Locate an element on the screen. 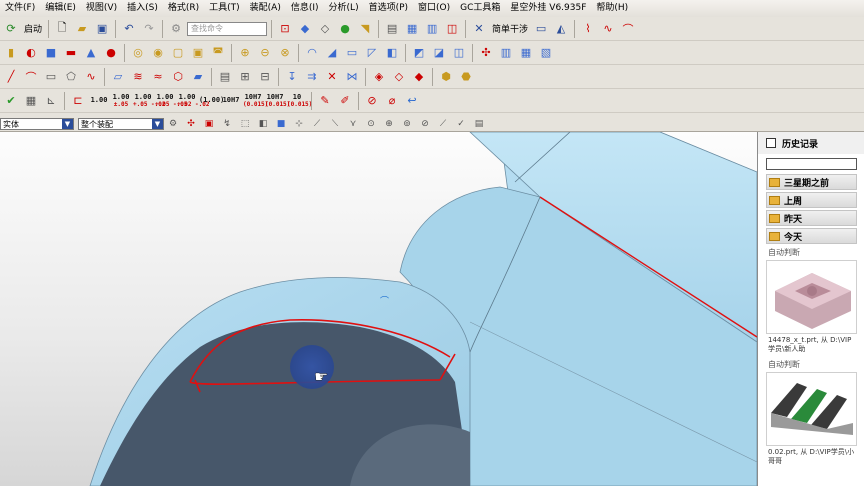 This screenshot has height=486, width=864. split-body-icon: ◪ is located at coordinates (439, 53).